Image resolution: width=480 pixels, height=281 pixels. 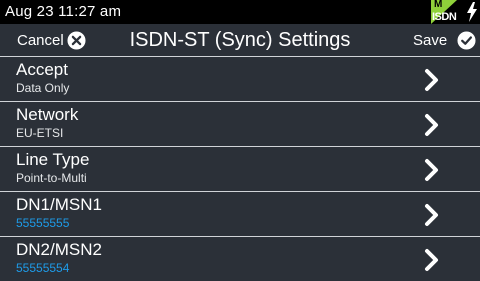 I want to click on page-title: ISDN-ST (Sync) Settings, so click(x=240, y=40).